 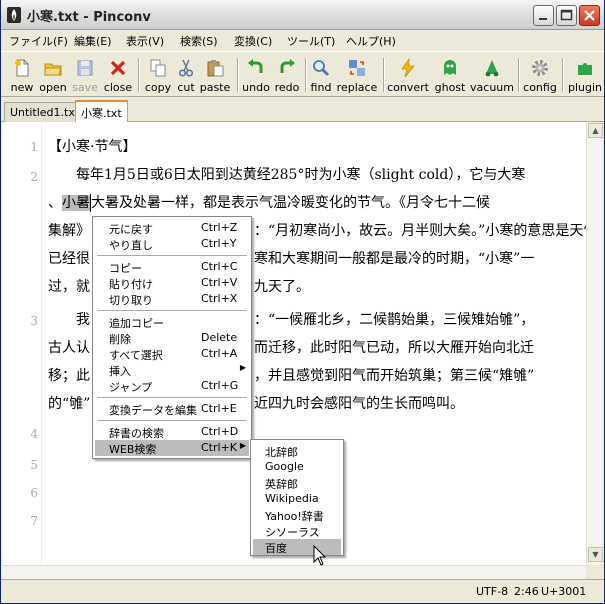 I want to click on scissors-icon, so click(x=186, y=68).